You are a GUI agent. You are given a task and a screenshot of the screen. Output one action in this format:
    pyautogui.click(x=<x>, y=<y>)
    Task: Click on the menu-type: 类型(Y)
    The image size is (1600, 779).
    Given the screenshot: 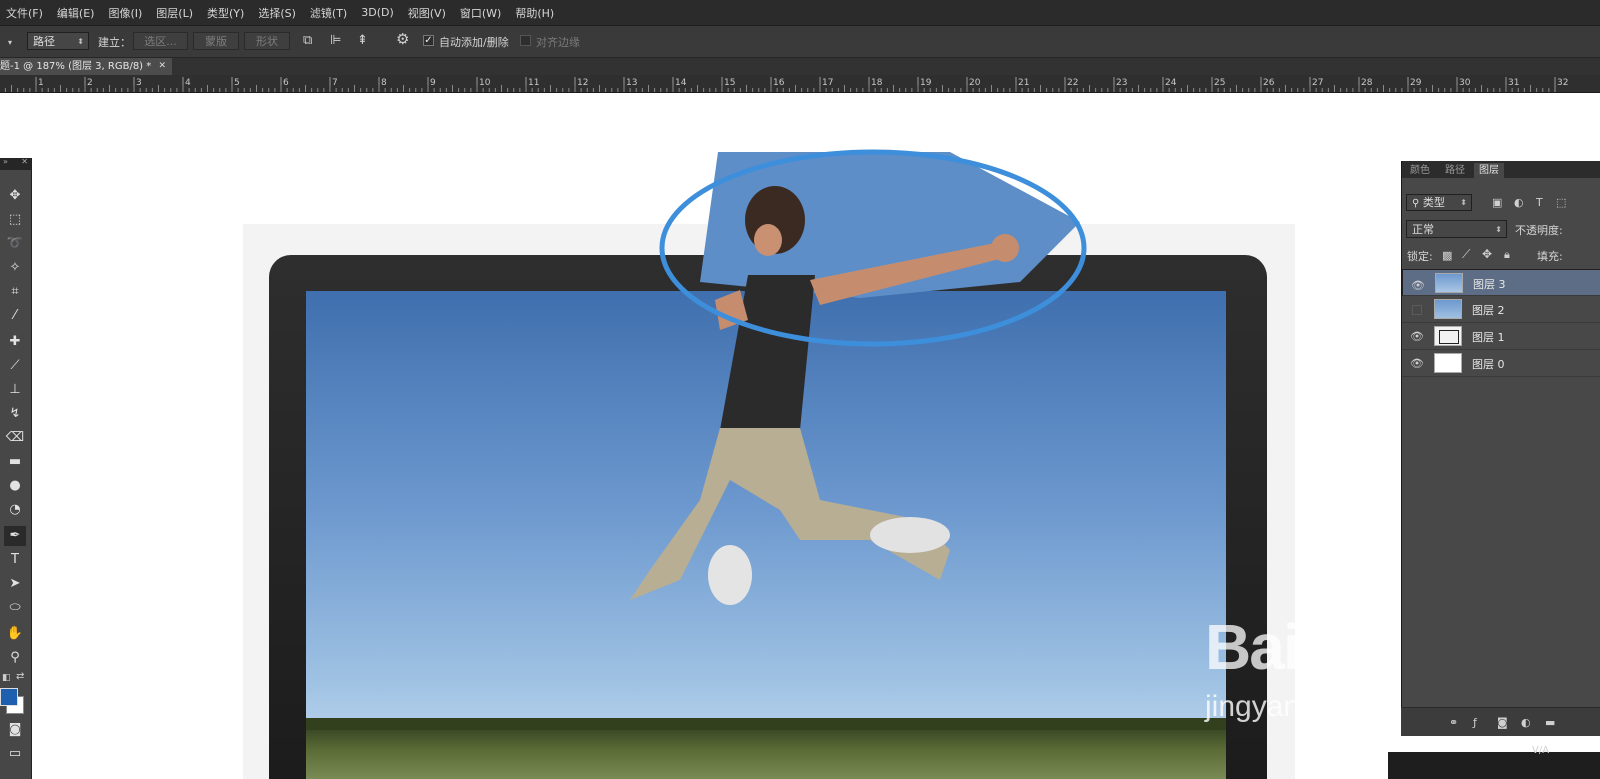 What is the action you would take?
    pyautogui.click(x=225, y=13)
    